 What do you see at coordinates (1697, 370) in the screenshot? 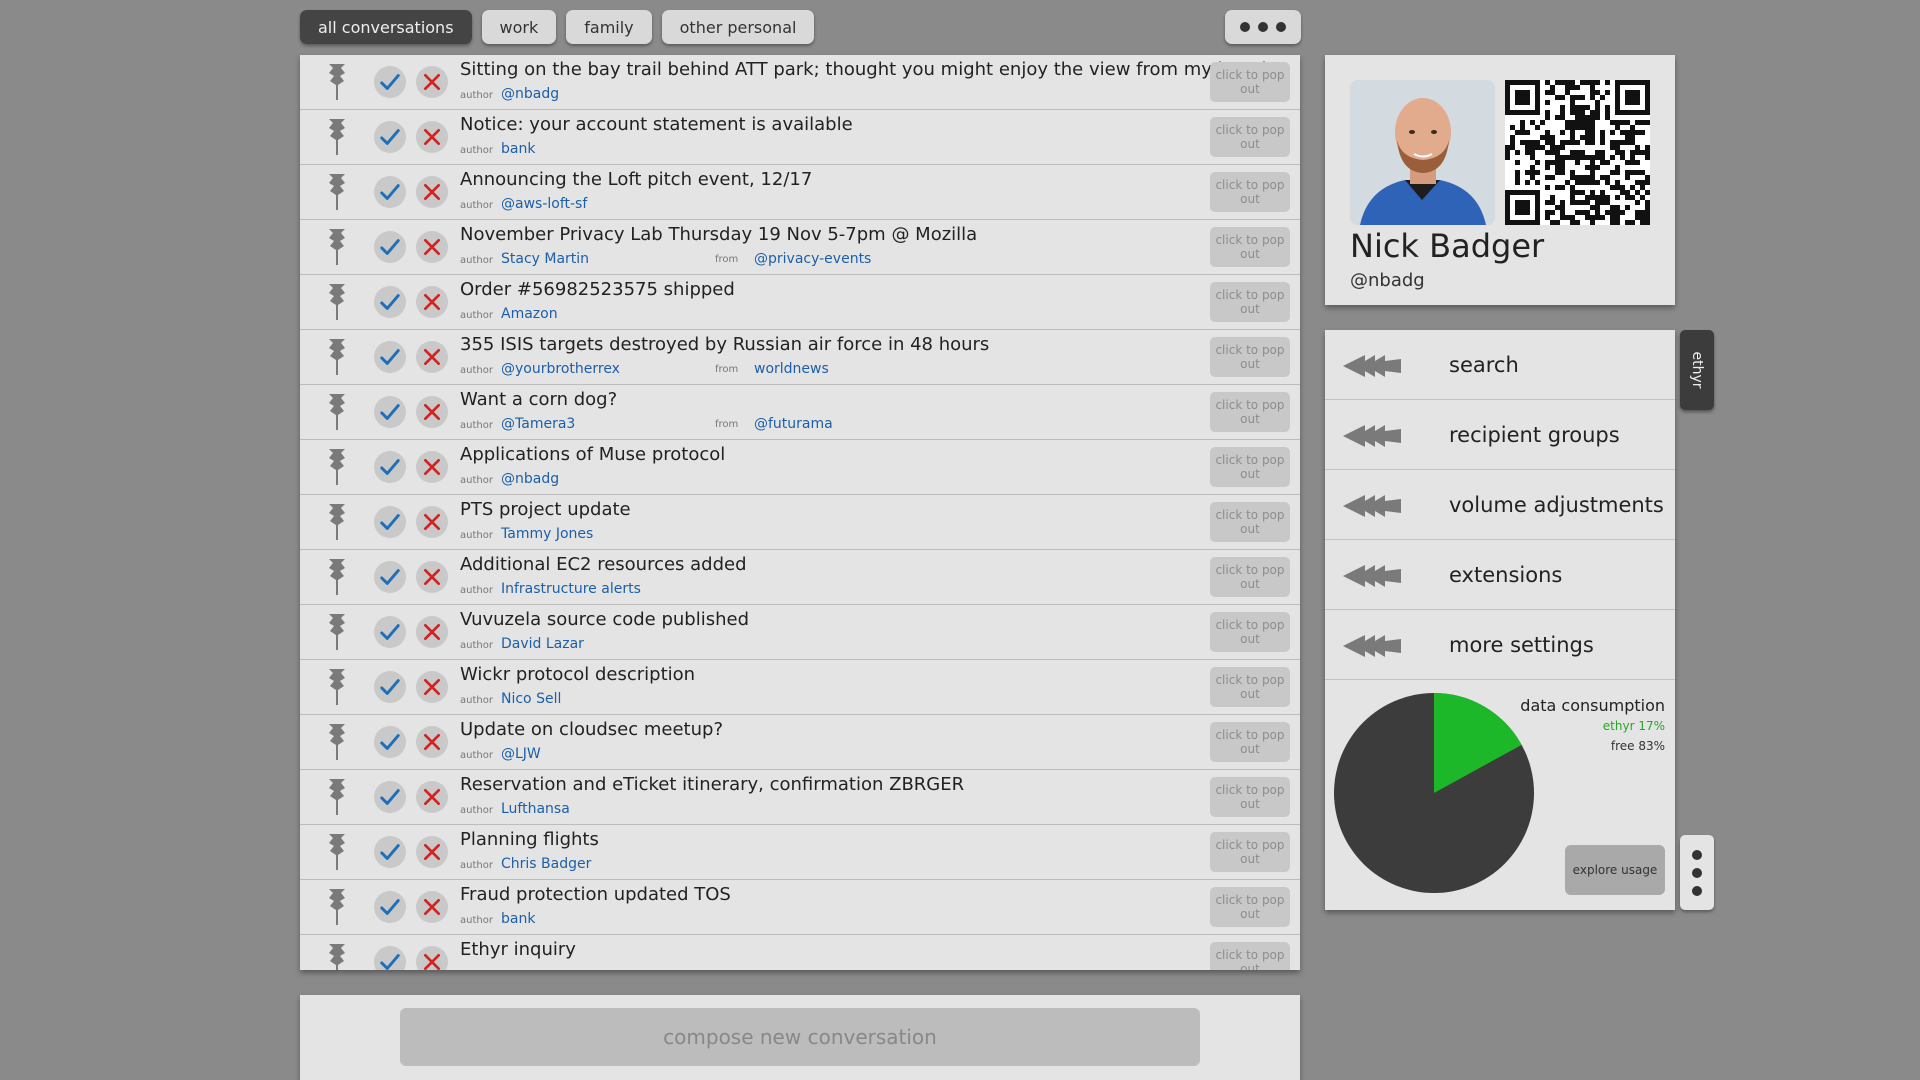
I see `ethyr-side-tab: ethyr` at bounding box center [1697, 370].